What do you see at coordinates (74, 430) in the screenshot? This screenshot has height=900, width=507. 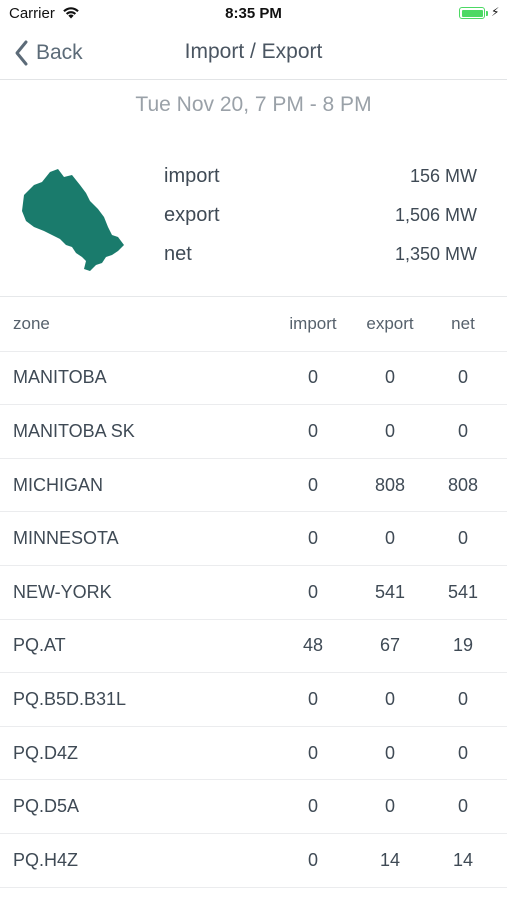 I see `cell-zone: MANITOBA SK` at bounding box center [74, 430].